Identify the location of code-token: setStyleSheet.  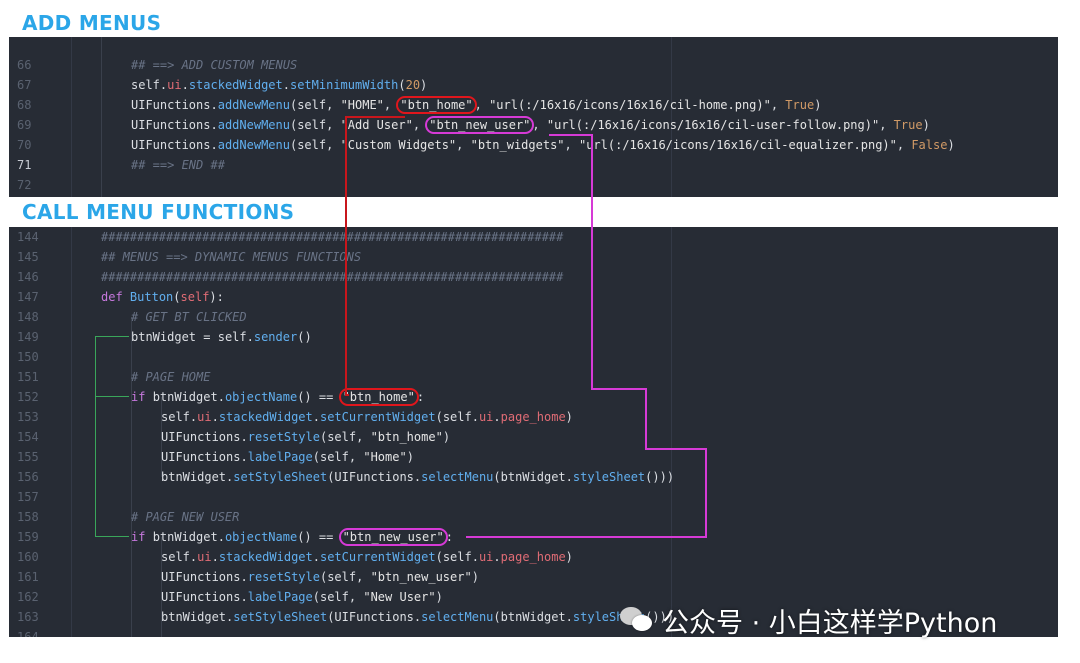
(280, 477).